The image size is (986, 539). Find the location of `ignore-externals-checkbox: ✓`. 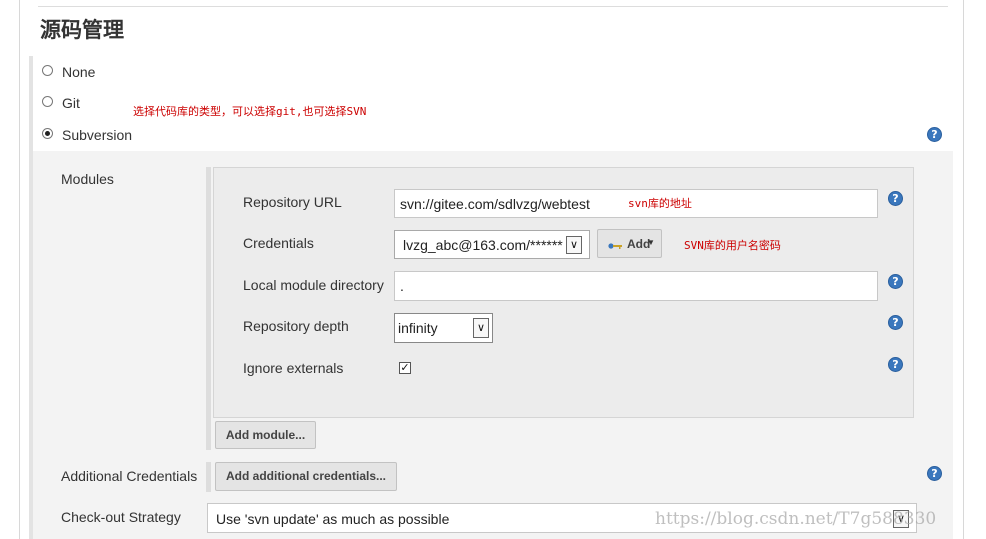

ignore-externals-checkbox: ✓ is located at coordinates (405, 368).